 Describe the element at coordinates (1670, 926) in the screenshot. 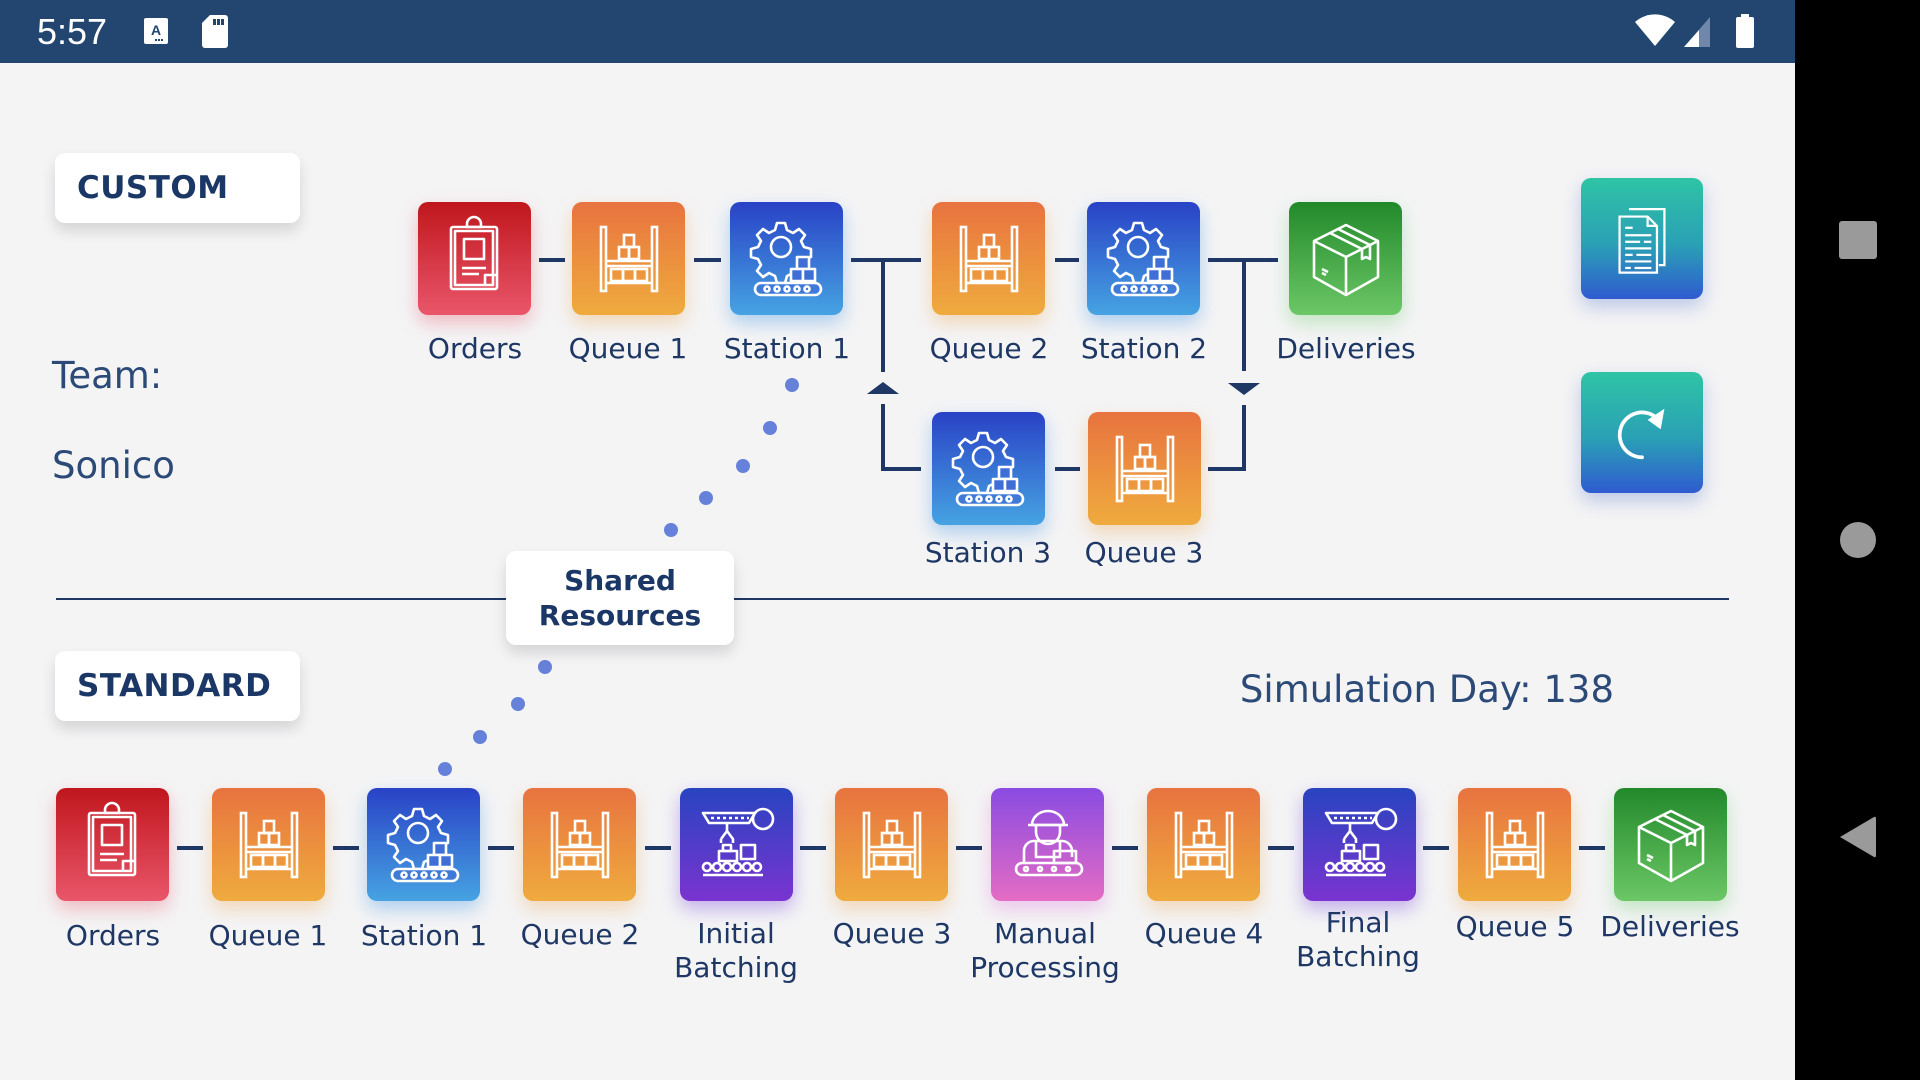

I see `standard-node-label: Deliveries` at that location.